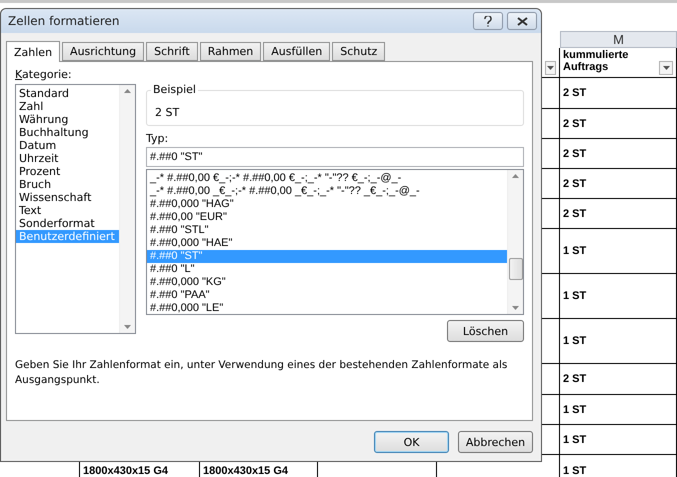  Describe the element at coordinates (261, 373) in the screenshot. I see `description-text: Geben Sie Ihr Zahlenformat ein, unter Verwendung eines der bestehenden Zahlenformate als Ausgangspunkt.` at that location.